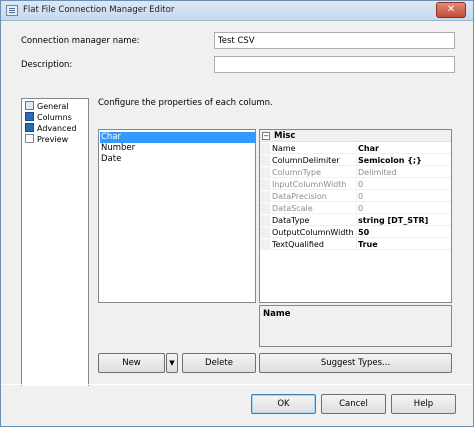  What do you see at coordinates (29, 116) in the screenshot?
I see `columns-page-icon` at bounding box center [29, 116].